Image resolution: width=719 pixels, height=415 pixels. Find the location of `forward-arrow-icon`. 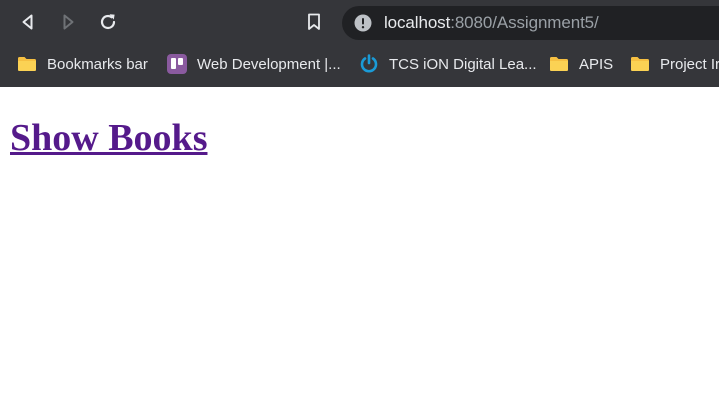

forward-arrow-icon is located at coordinates (68, 22).